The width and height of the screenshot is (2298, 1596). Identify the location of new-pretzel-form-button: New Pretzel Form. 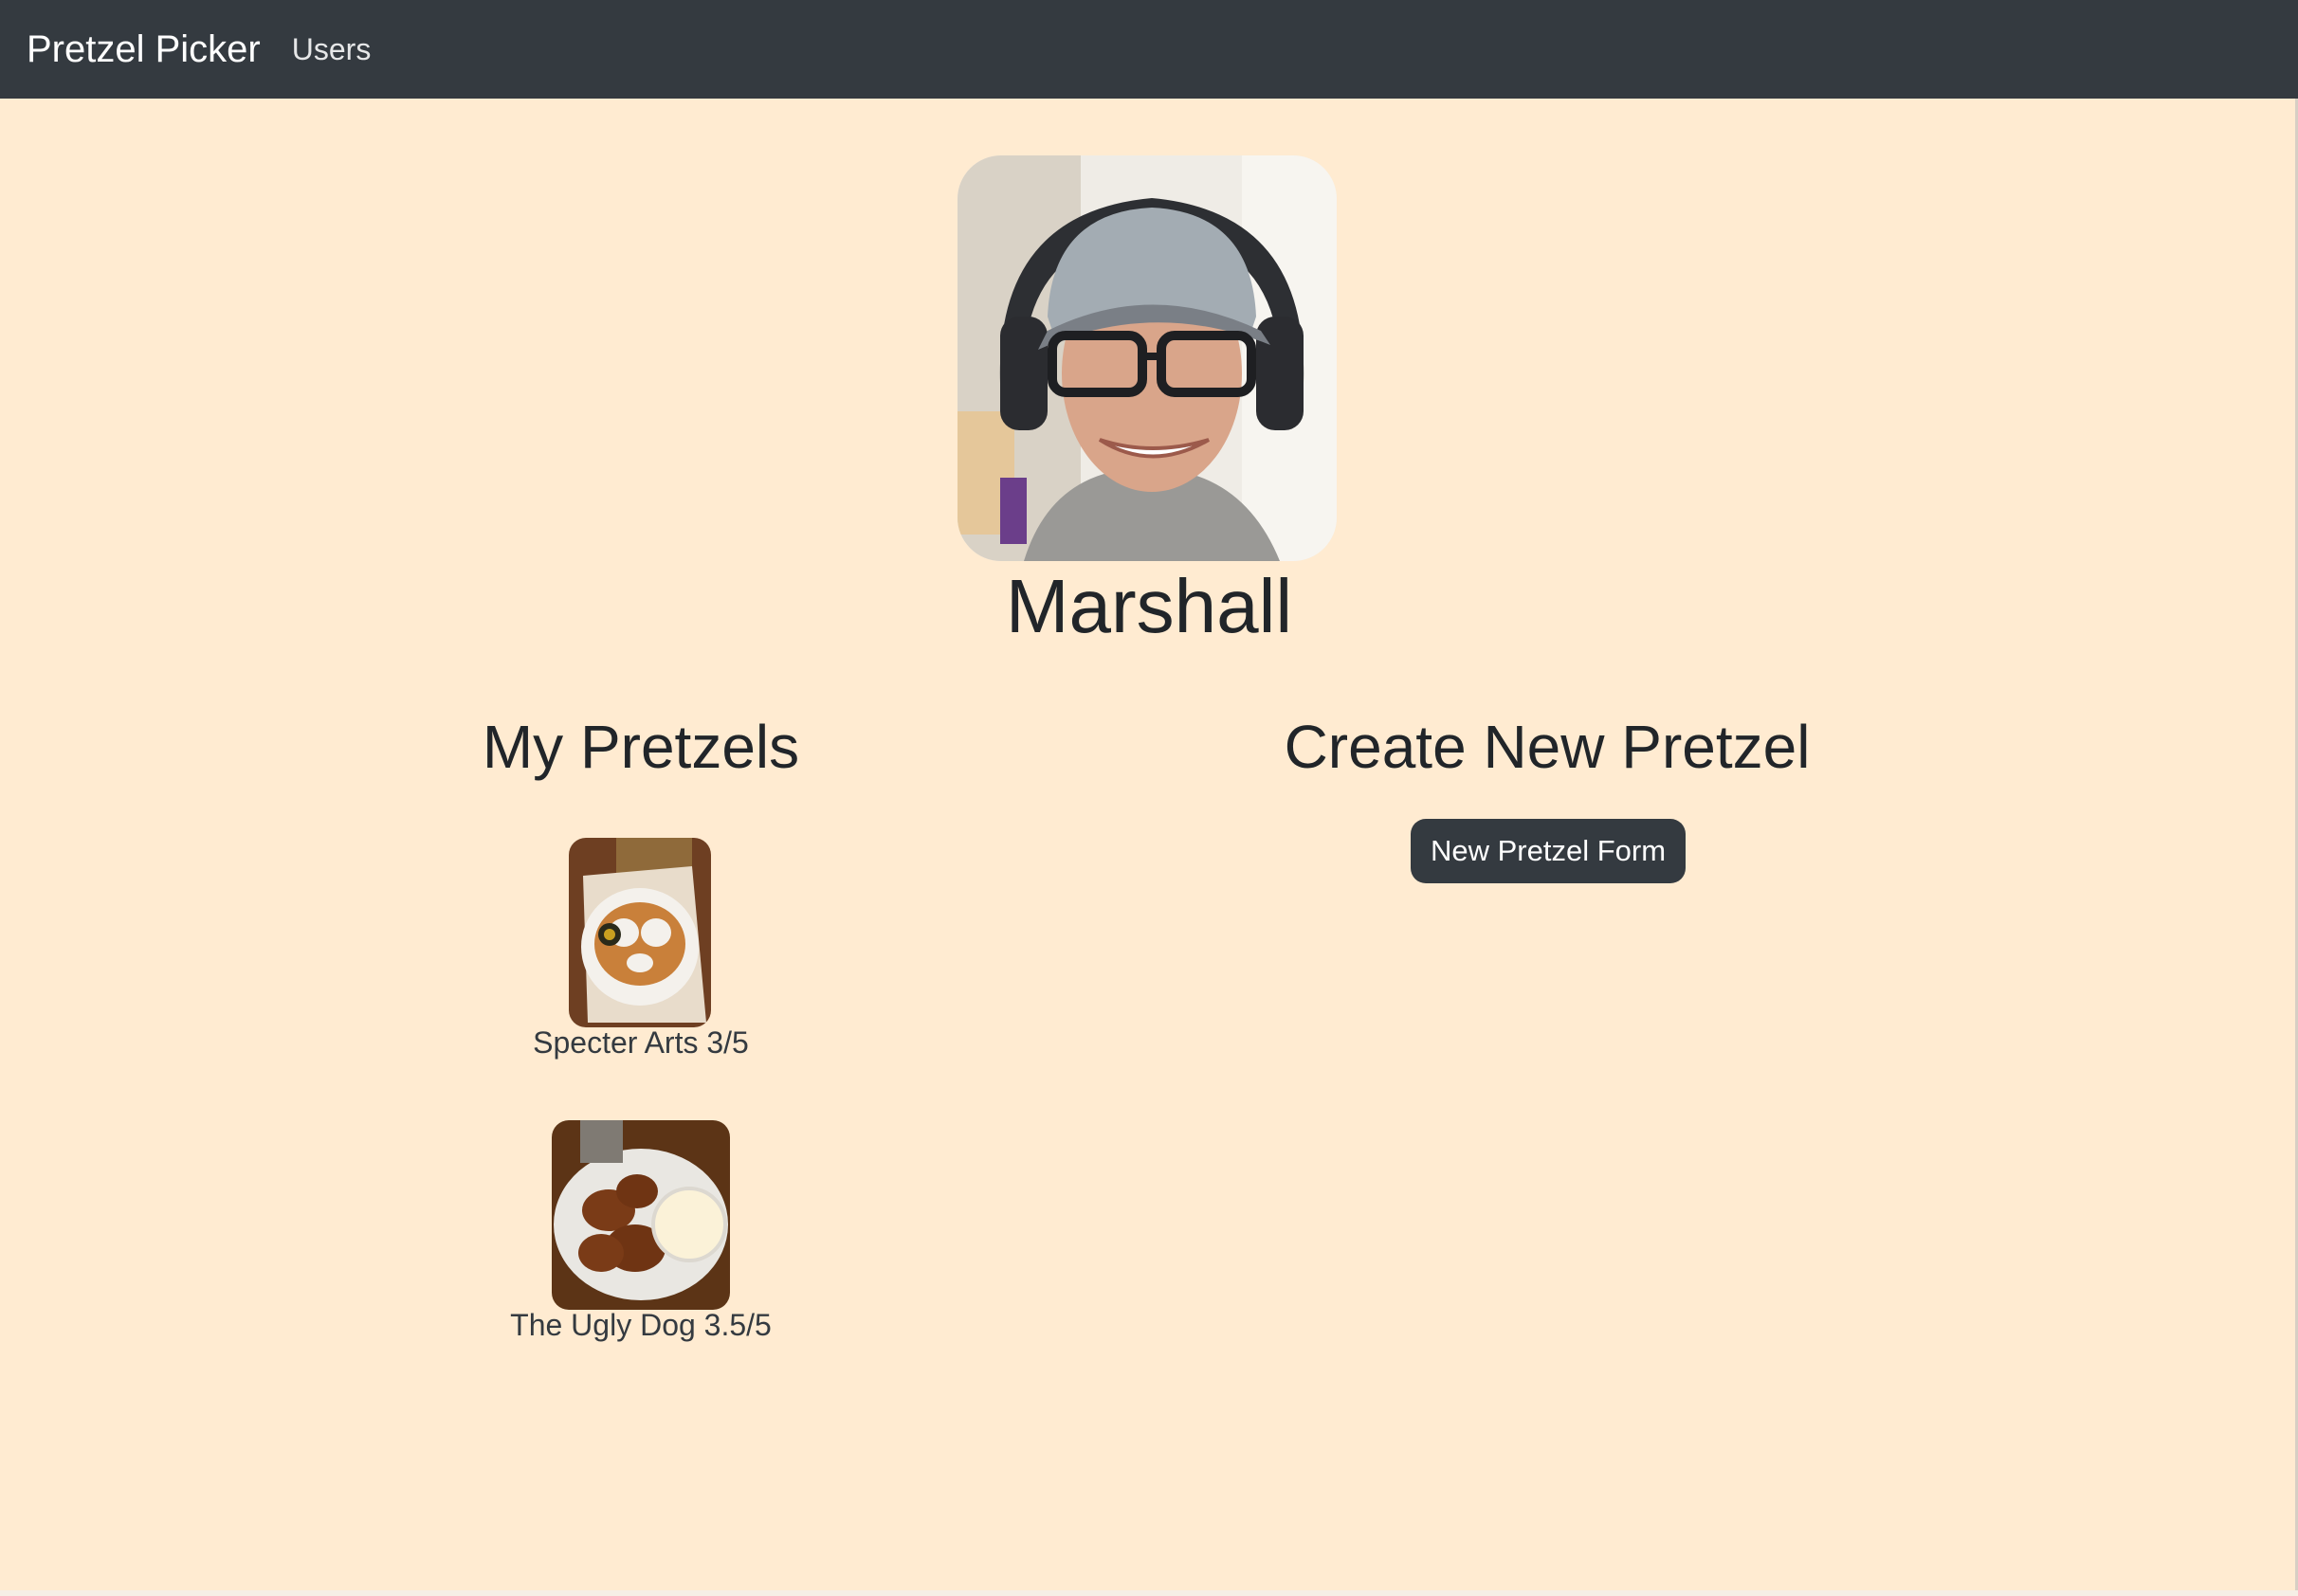
(1548, 851).